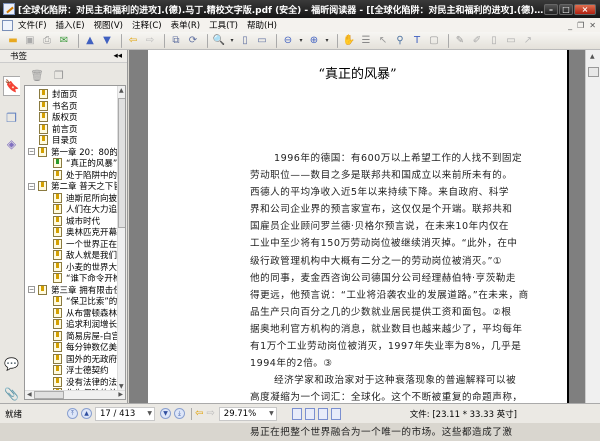  What do you see at coordinates (193, 41) in the screenshot?
I see `rotate-page-icon: ⟳` at bounding box center [193, 41].